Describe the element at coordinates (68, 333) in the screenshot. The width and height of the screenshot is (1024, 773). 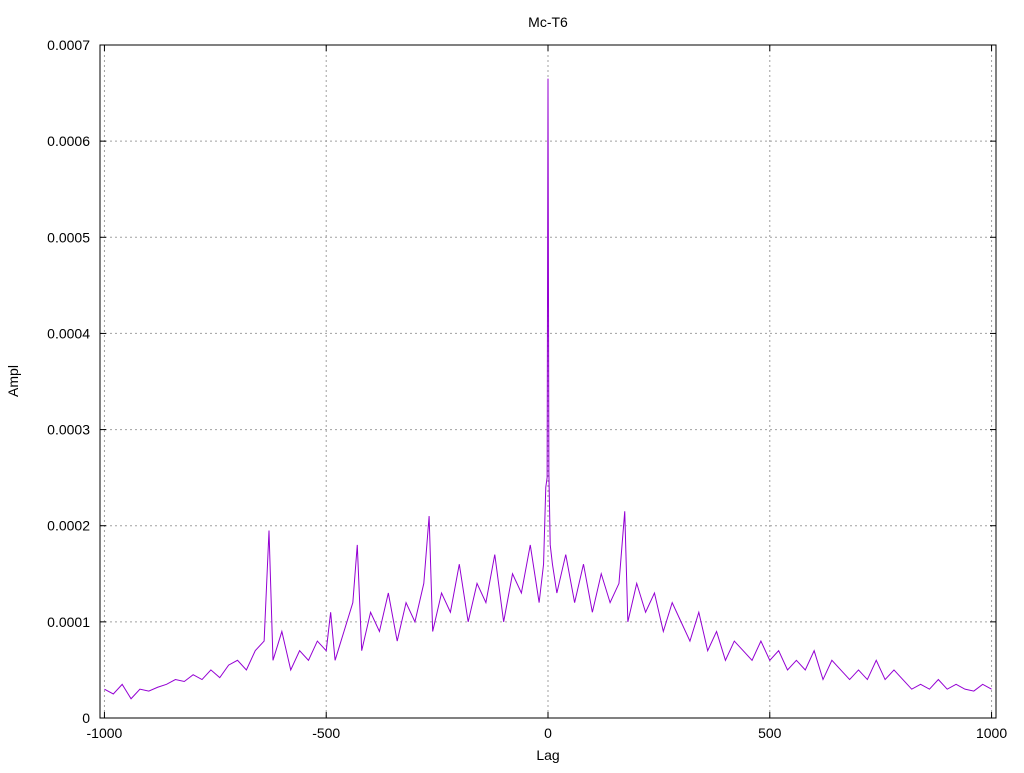
I see `y-tick-label: 0.0004` at that location.